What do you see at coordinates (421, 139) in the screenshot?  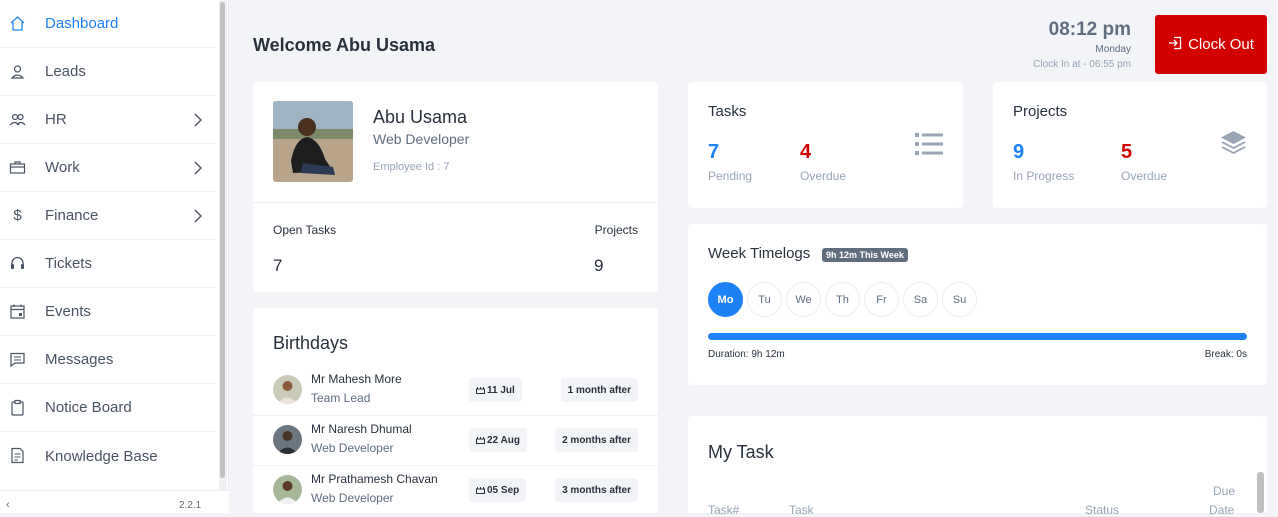 I see `profile-role: Web Developer` at bounding box center [421, 139].